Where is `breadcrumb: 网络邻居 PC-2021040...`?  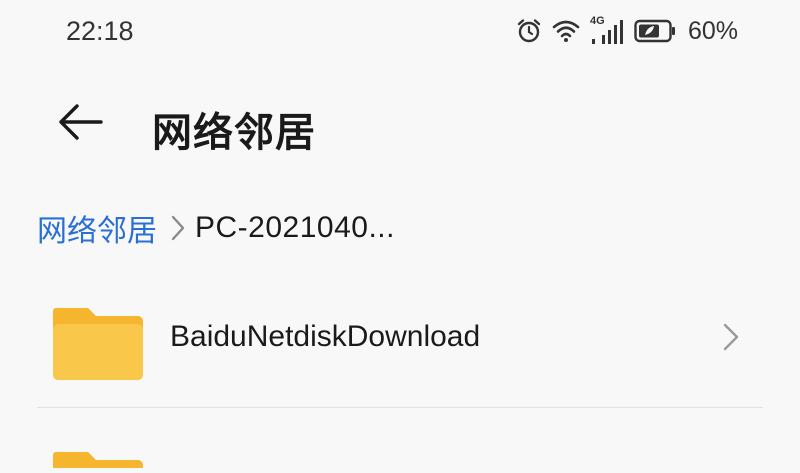 breadcrumb: 网络邻居 PC-2021040... is located at coordinates (216, 228).